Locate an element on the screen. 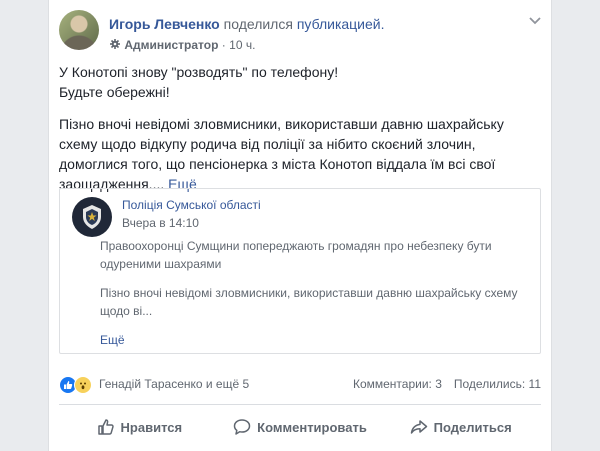 The height and width of the screenshot is (451, 600). post-headline-2: Будьте обережні! is located at coordinates (114, 92).